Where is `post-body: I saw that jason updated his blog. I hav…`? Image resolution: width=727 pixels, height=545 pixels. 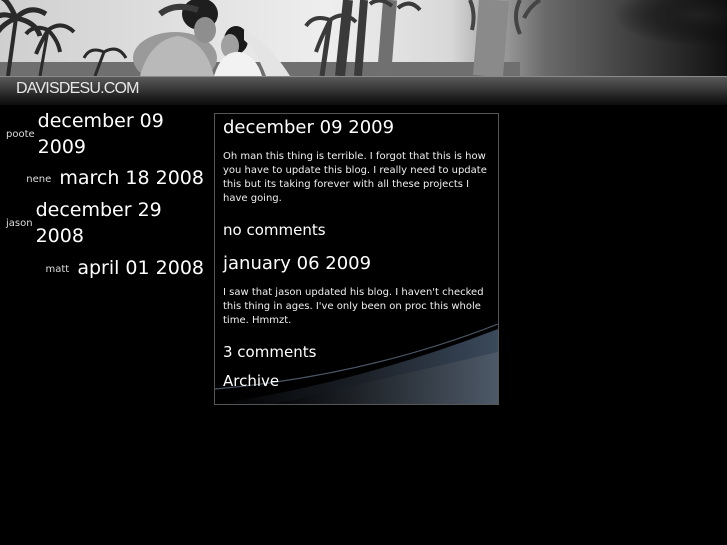 post-body: I saw that jason updated his blog. I hav… is located at coordinates (353, 306).